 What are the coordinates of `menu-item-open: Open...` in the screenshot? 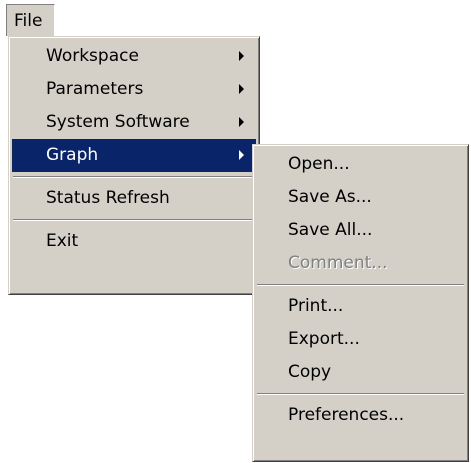 It's located at (360, 164).